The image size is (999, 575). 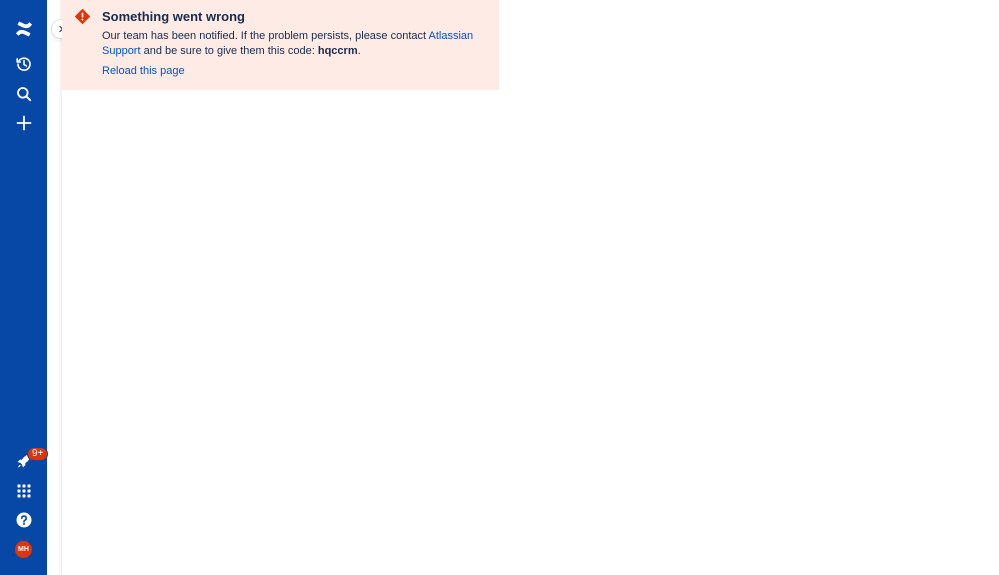 I want to click on profile-avatar: MH, so click(x=23, y=549).